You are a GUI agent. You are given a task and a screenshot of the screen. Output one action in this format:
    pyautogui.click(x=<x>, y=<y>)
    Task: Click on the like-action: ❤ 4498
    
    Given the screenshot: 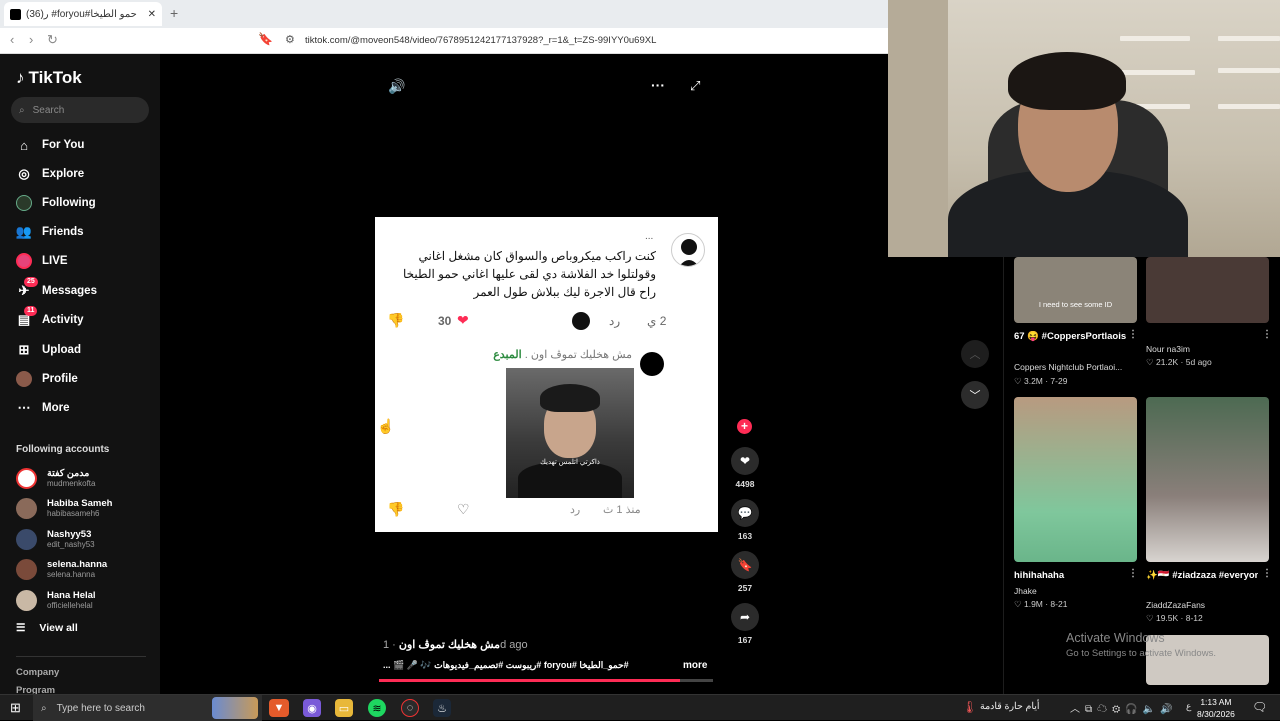 What is the action you would take?
    pyautogui.click(x=745, y=468)
    